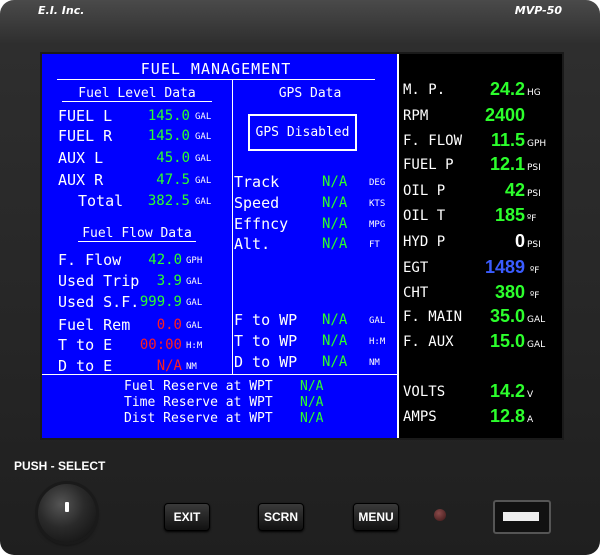 Image resolution: width=600 pixels, height=555 pixels. I want to click on engine-label: HYD P, so click(424, 242).